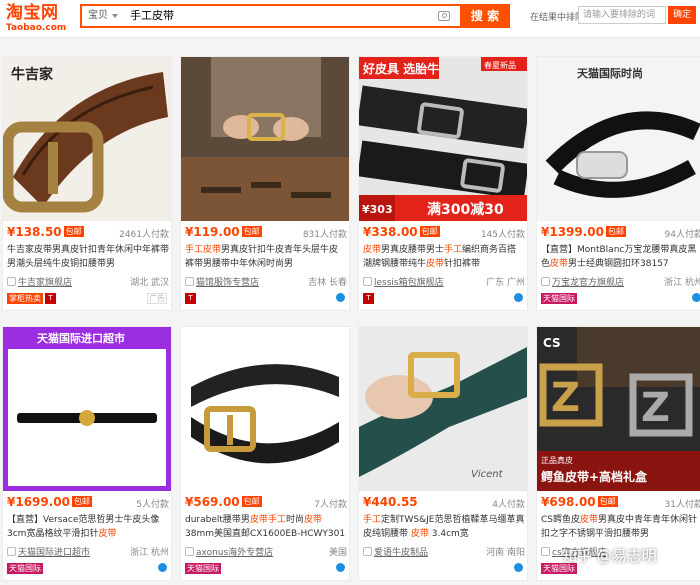  I want to click on location: 广东 广州, so click(505, 283).